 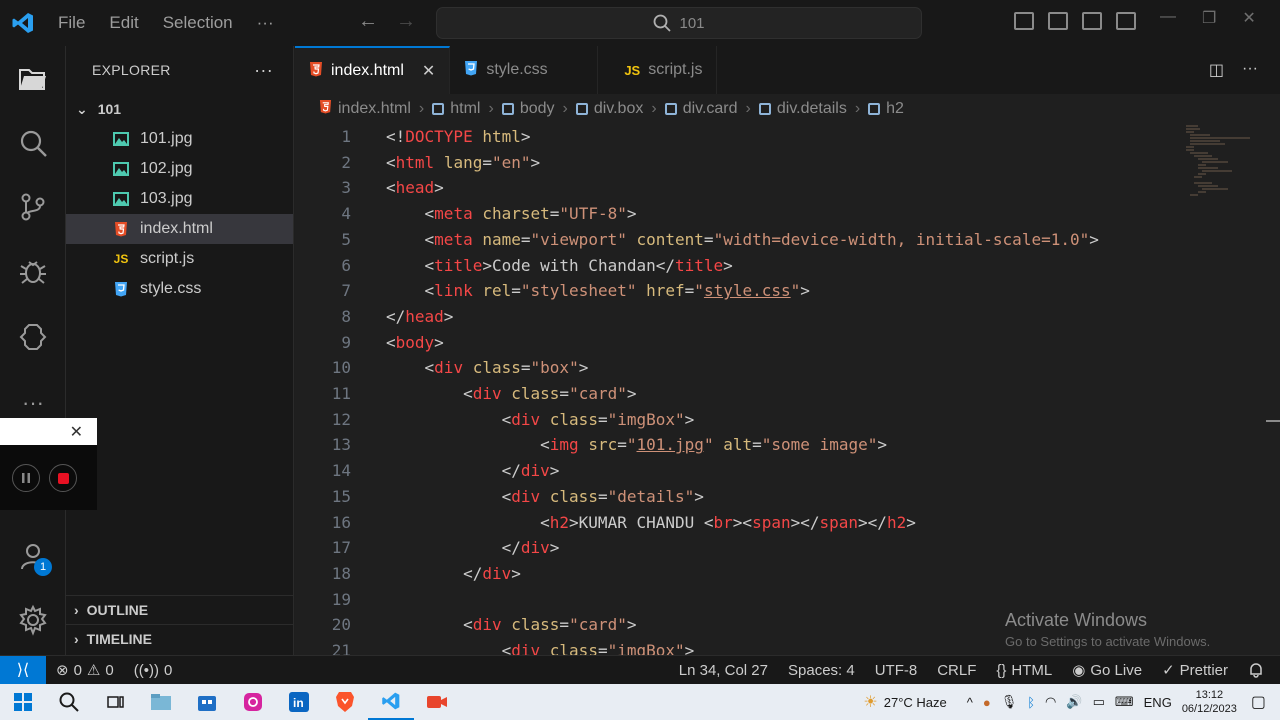 What do you see at coordinates (1216, 70) in the screenshot?
I see `split-editor-icon: ◫` at bounding box center [1216, 70].